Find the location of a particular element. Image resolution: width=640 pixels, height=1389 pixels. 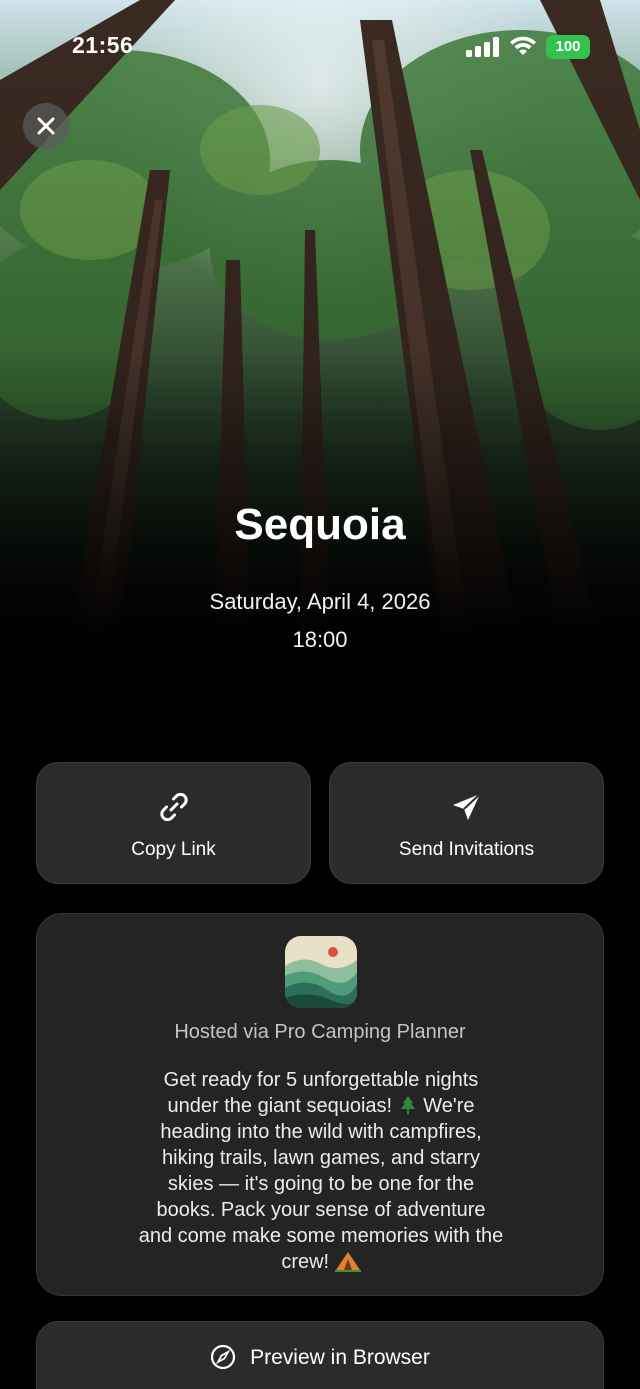

copy-link-button: Copy Link is located at coordinates (173, 823).